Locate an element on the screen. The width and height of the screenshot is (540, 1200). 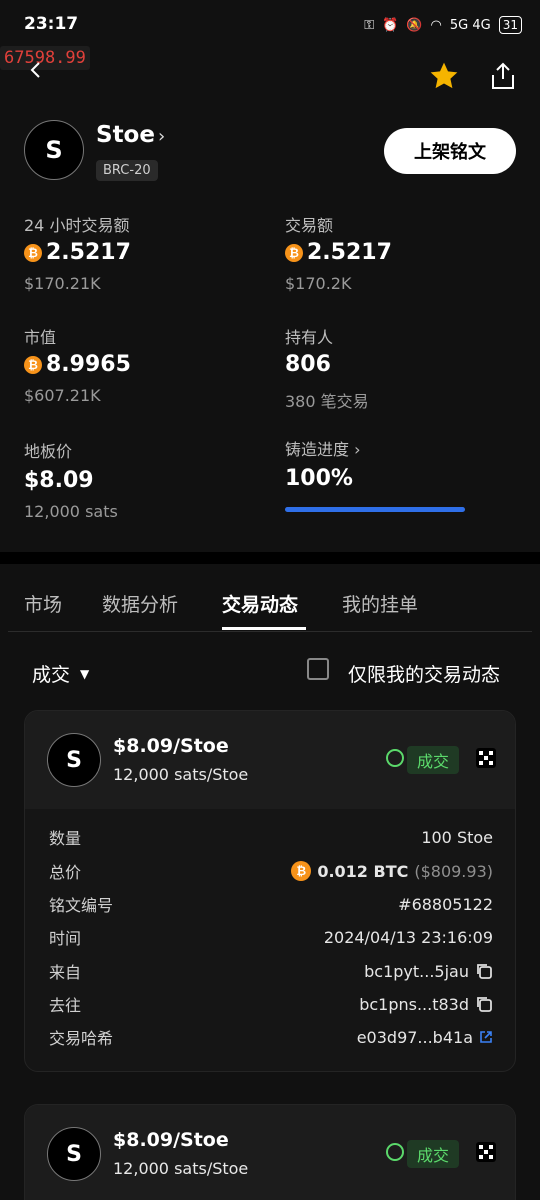
status-bar: 23:17 ⚿ ⏰ 🔕 ◠ 5G 4G 31 is located at coordinates (270, 26).